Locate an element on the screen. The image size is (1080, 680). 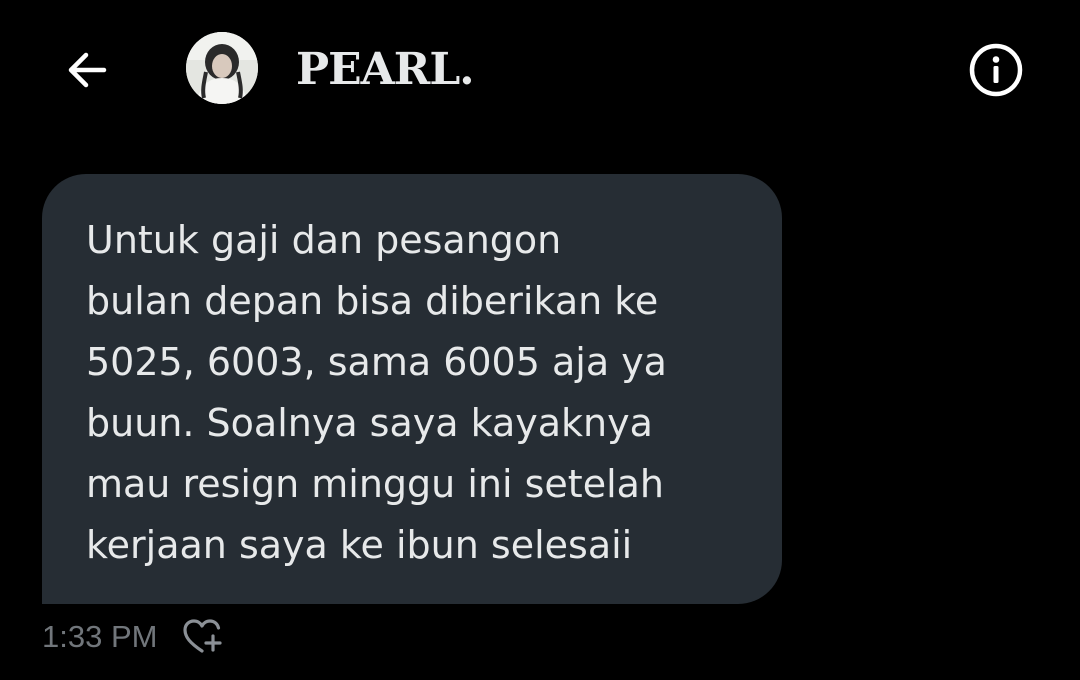
message-text-line: 5025, 6003, sama 6005 aja ya is located at coordinates (376, 362).